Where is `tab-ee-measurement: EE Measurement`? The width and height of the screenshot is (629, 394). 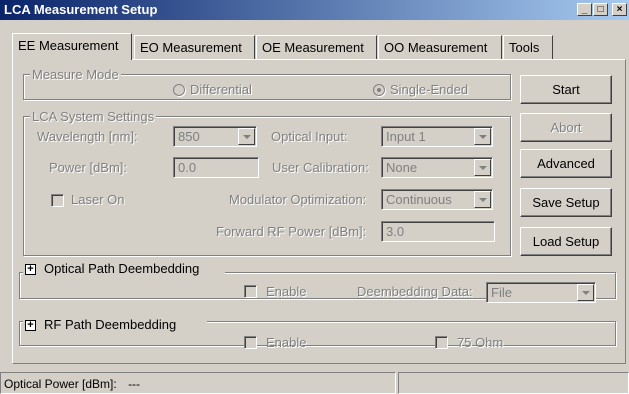
tab-ee-measurement: EE Measurement is located at coordinates (72, 46).